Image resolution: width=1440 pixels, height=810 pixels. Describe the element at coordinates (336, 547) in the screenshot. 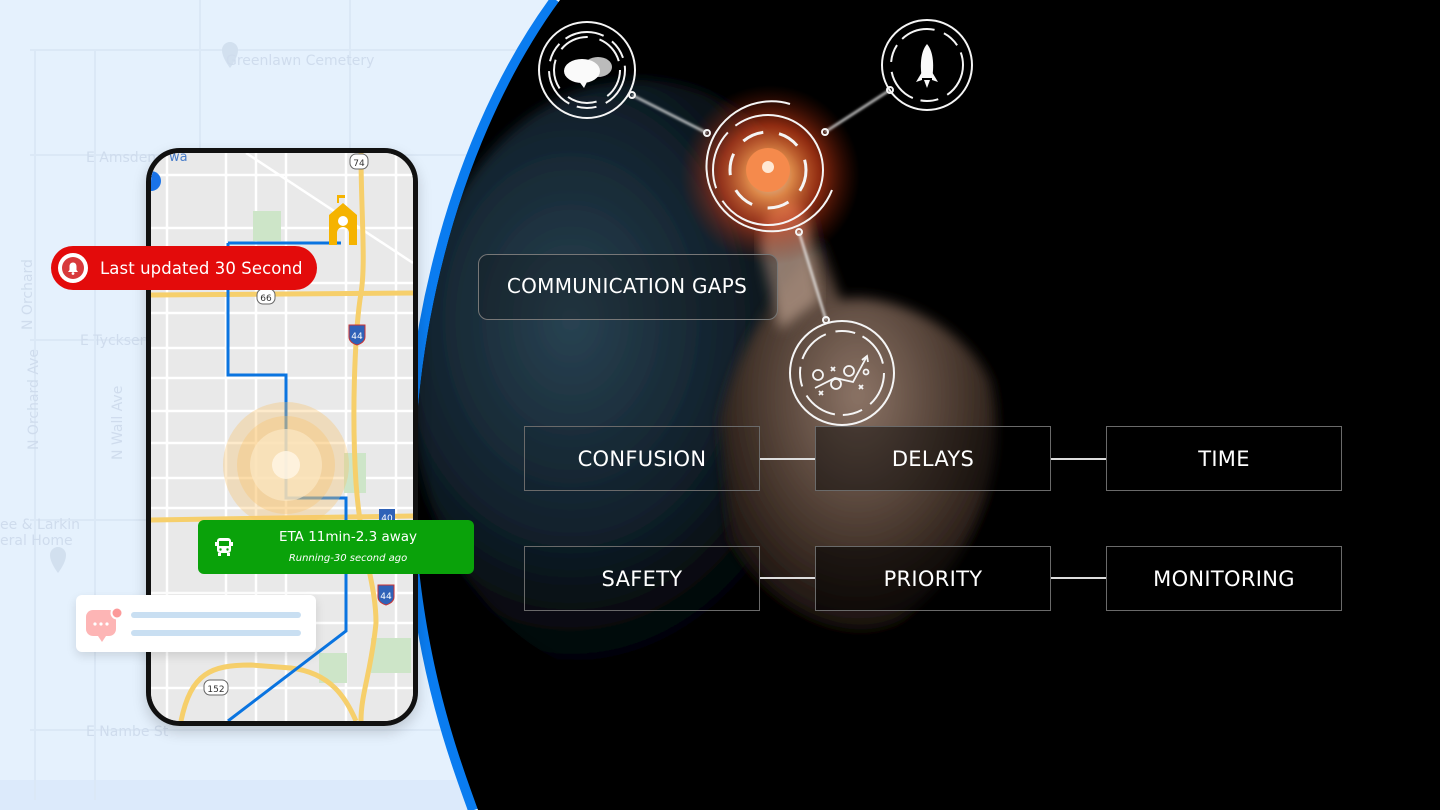

I see `eta-toast: ETA 11min-2.3 away Running-30 second ago` at that location.